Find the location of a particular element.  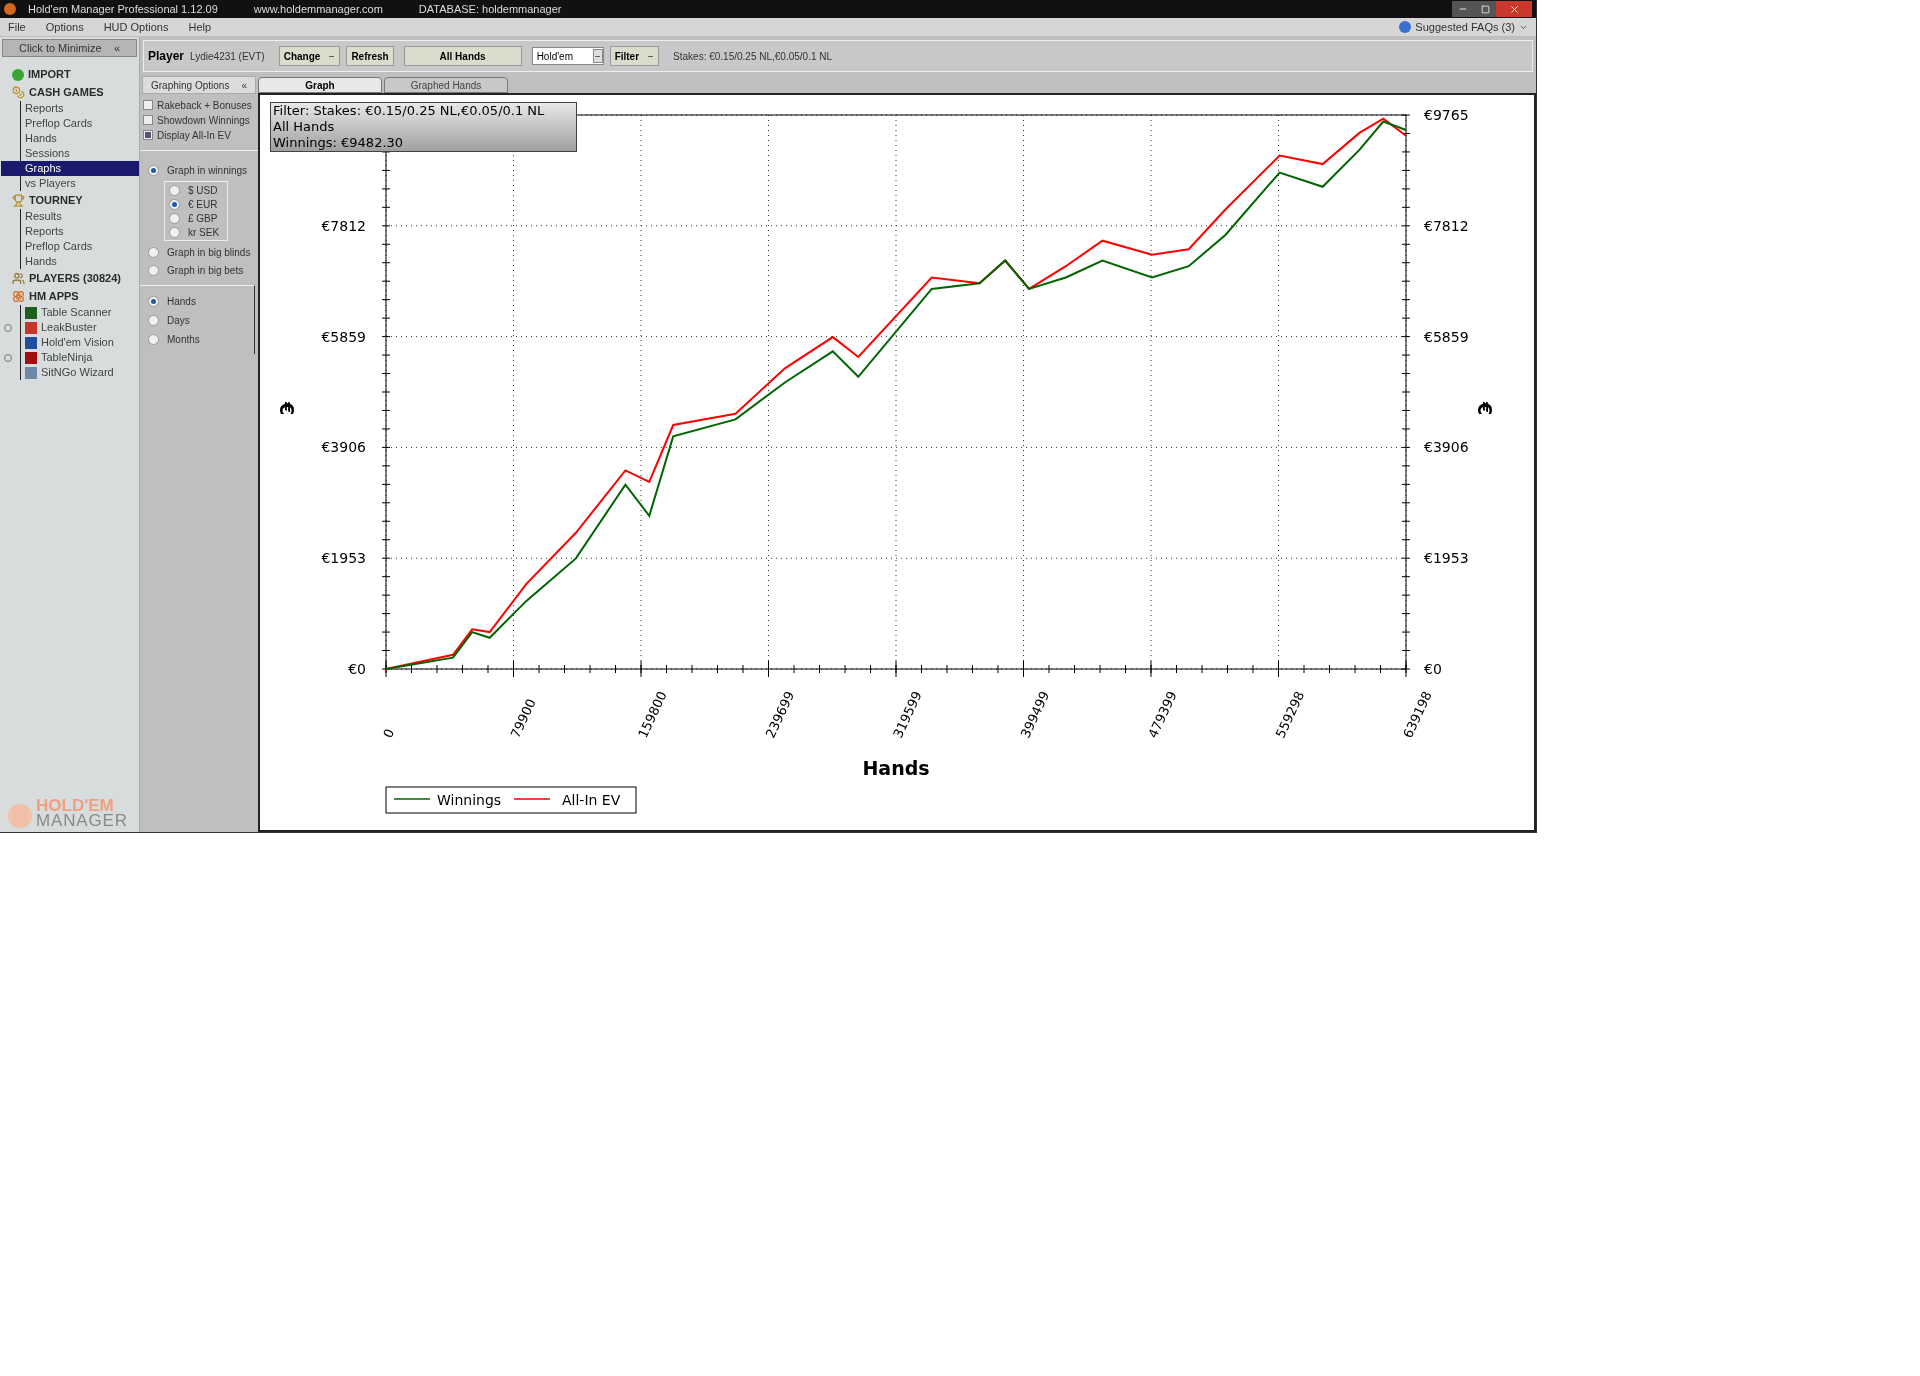

nav-item: SitNGo Wizard is located at coordinates (70, 372).